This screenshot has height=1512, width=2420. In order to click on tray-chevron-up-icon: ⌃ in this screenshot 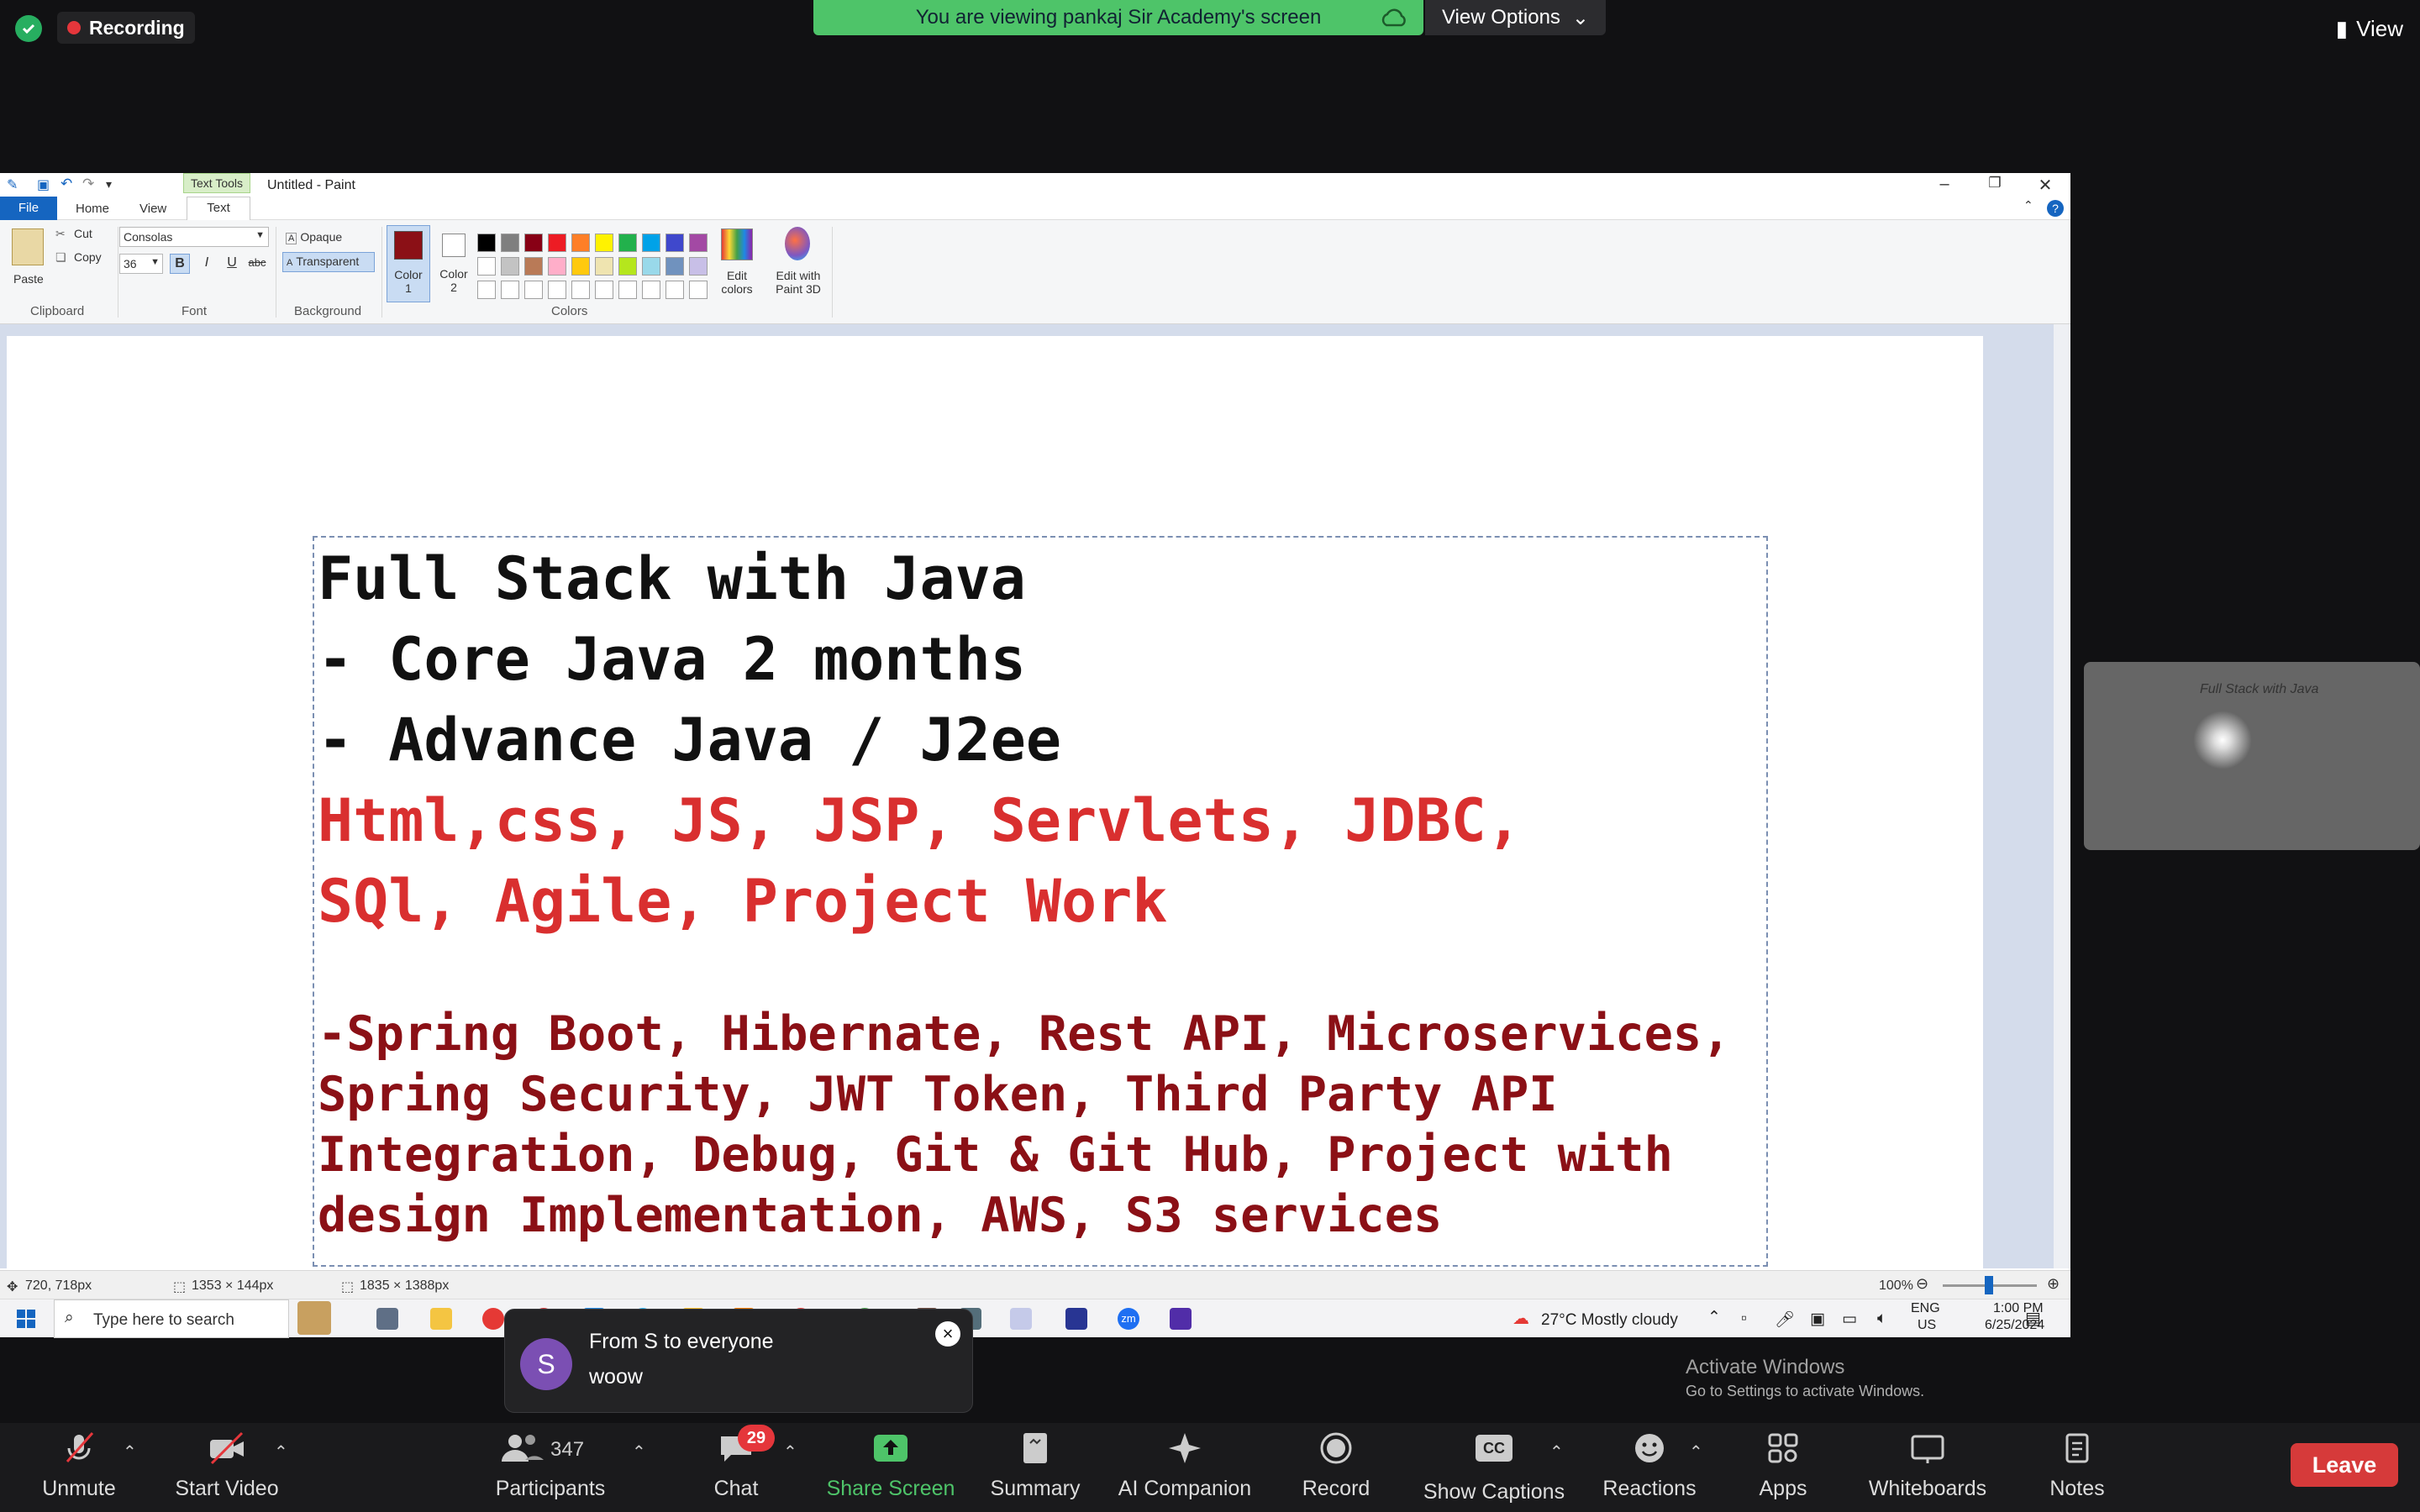, I will do `click(1714, 1317)`.